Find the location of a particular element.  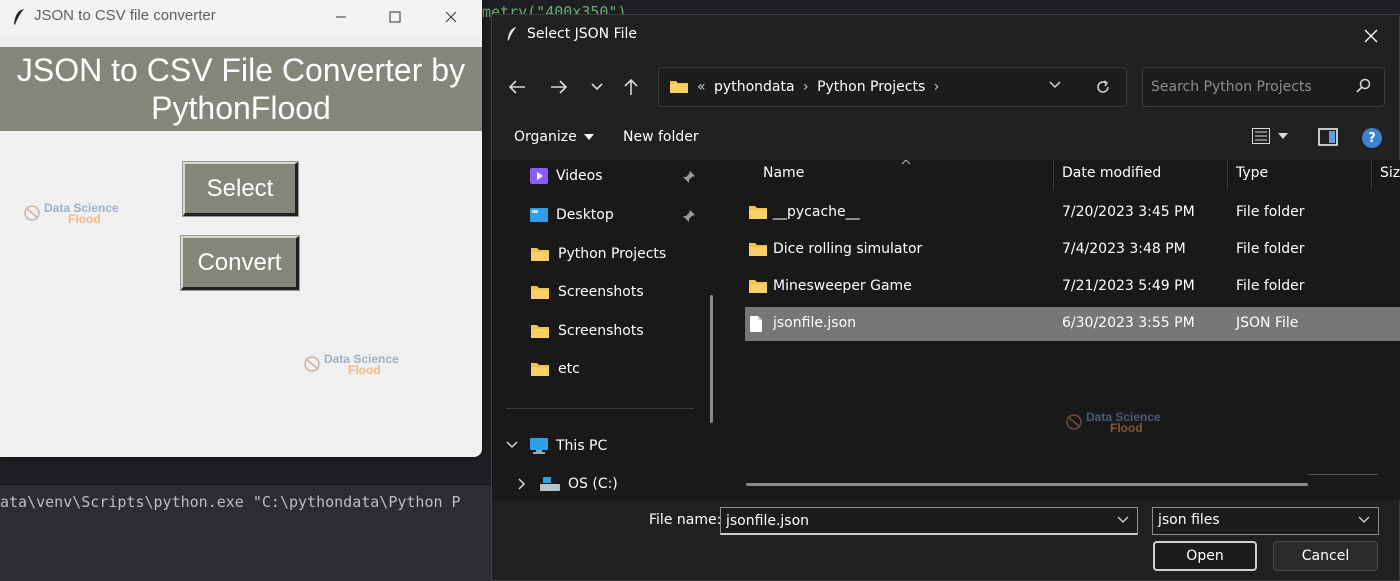

up-button is located at coordinates (631, 87).